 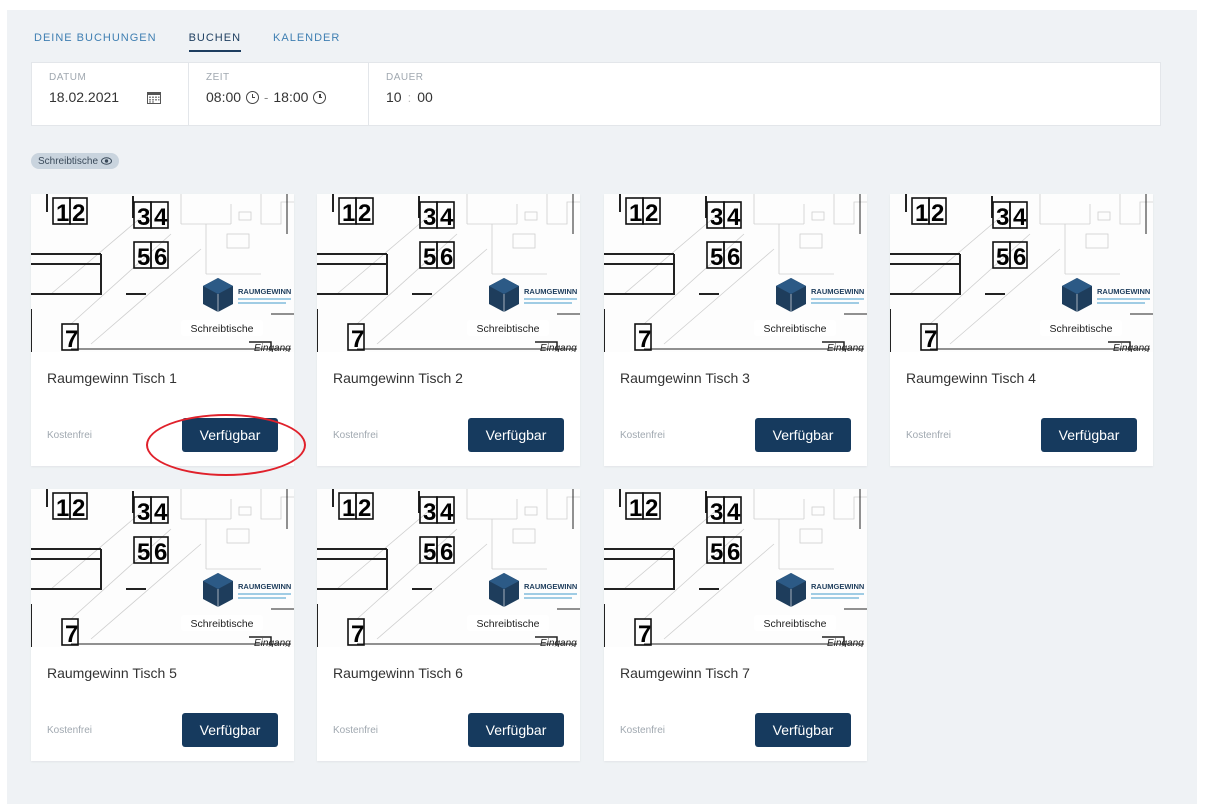 What do you see at coordinates (290, 97) in the screenshot?
I see `time-end-value: 18:00` at bounding box center [290, 97].